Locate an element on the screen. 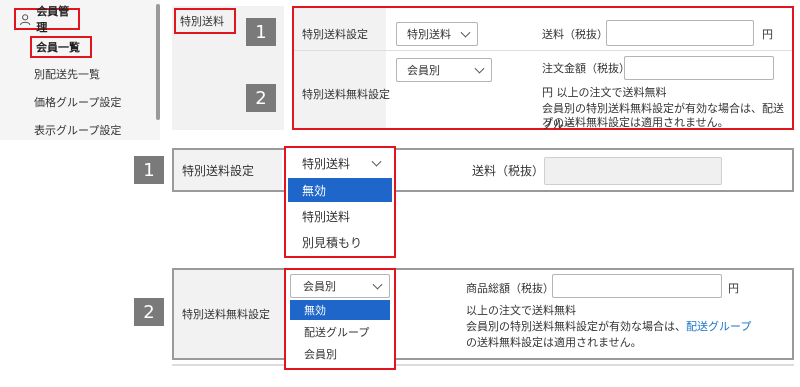 The image size is (800, 387). row-divider is located at coordinates (483, 365).